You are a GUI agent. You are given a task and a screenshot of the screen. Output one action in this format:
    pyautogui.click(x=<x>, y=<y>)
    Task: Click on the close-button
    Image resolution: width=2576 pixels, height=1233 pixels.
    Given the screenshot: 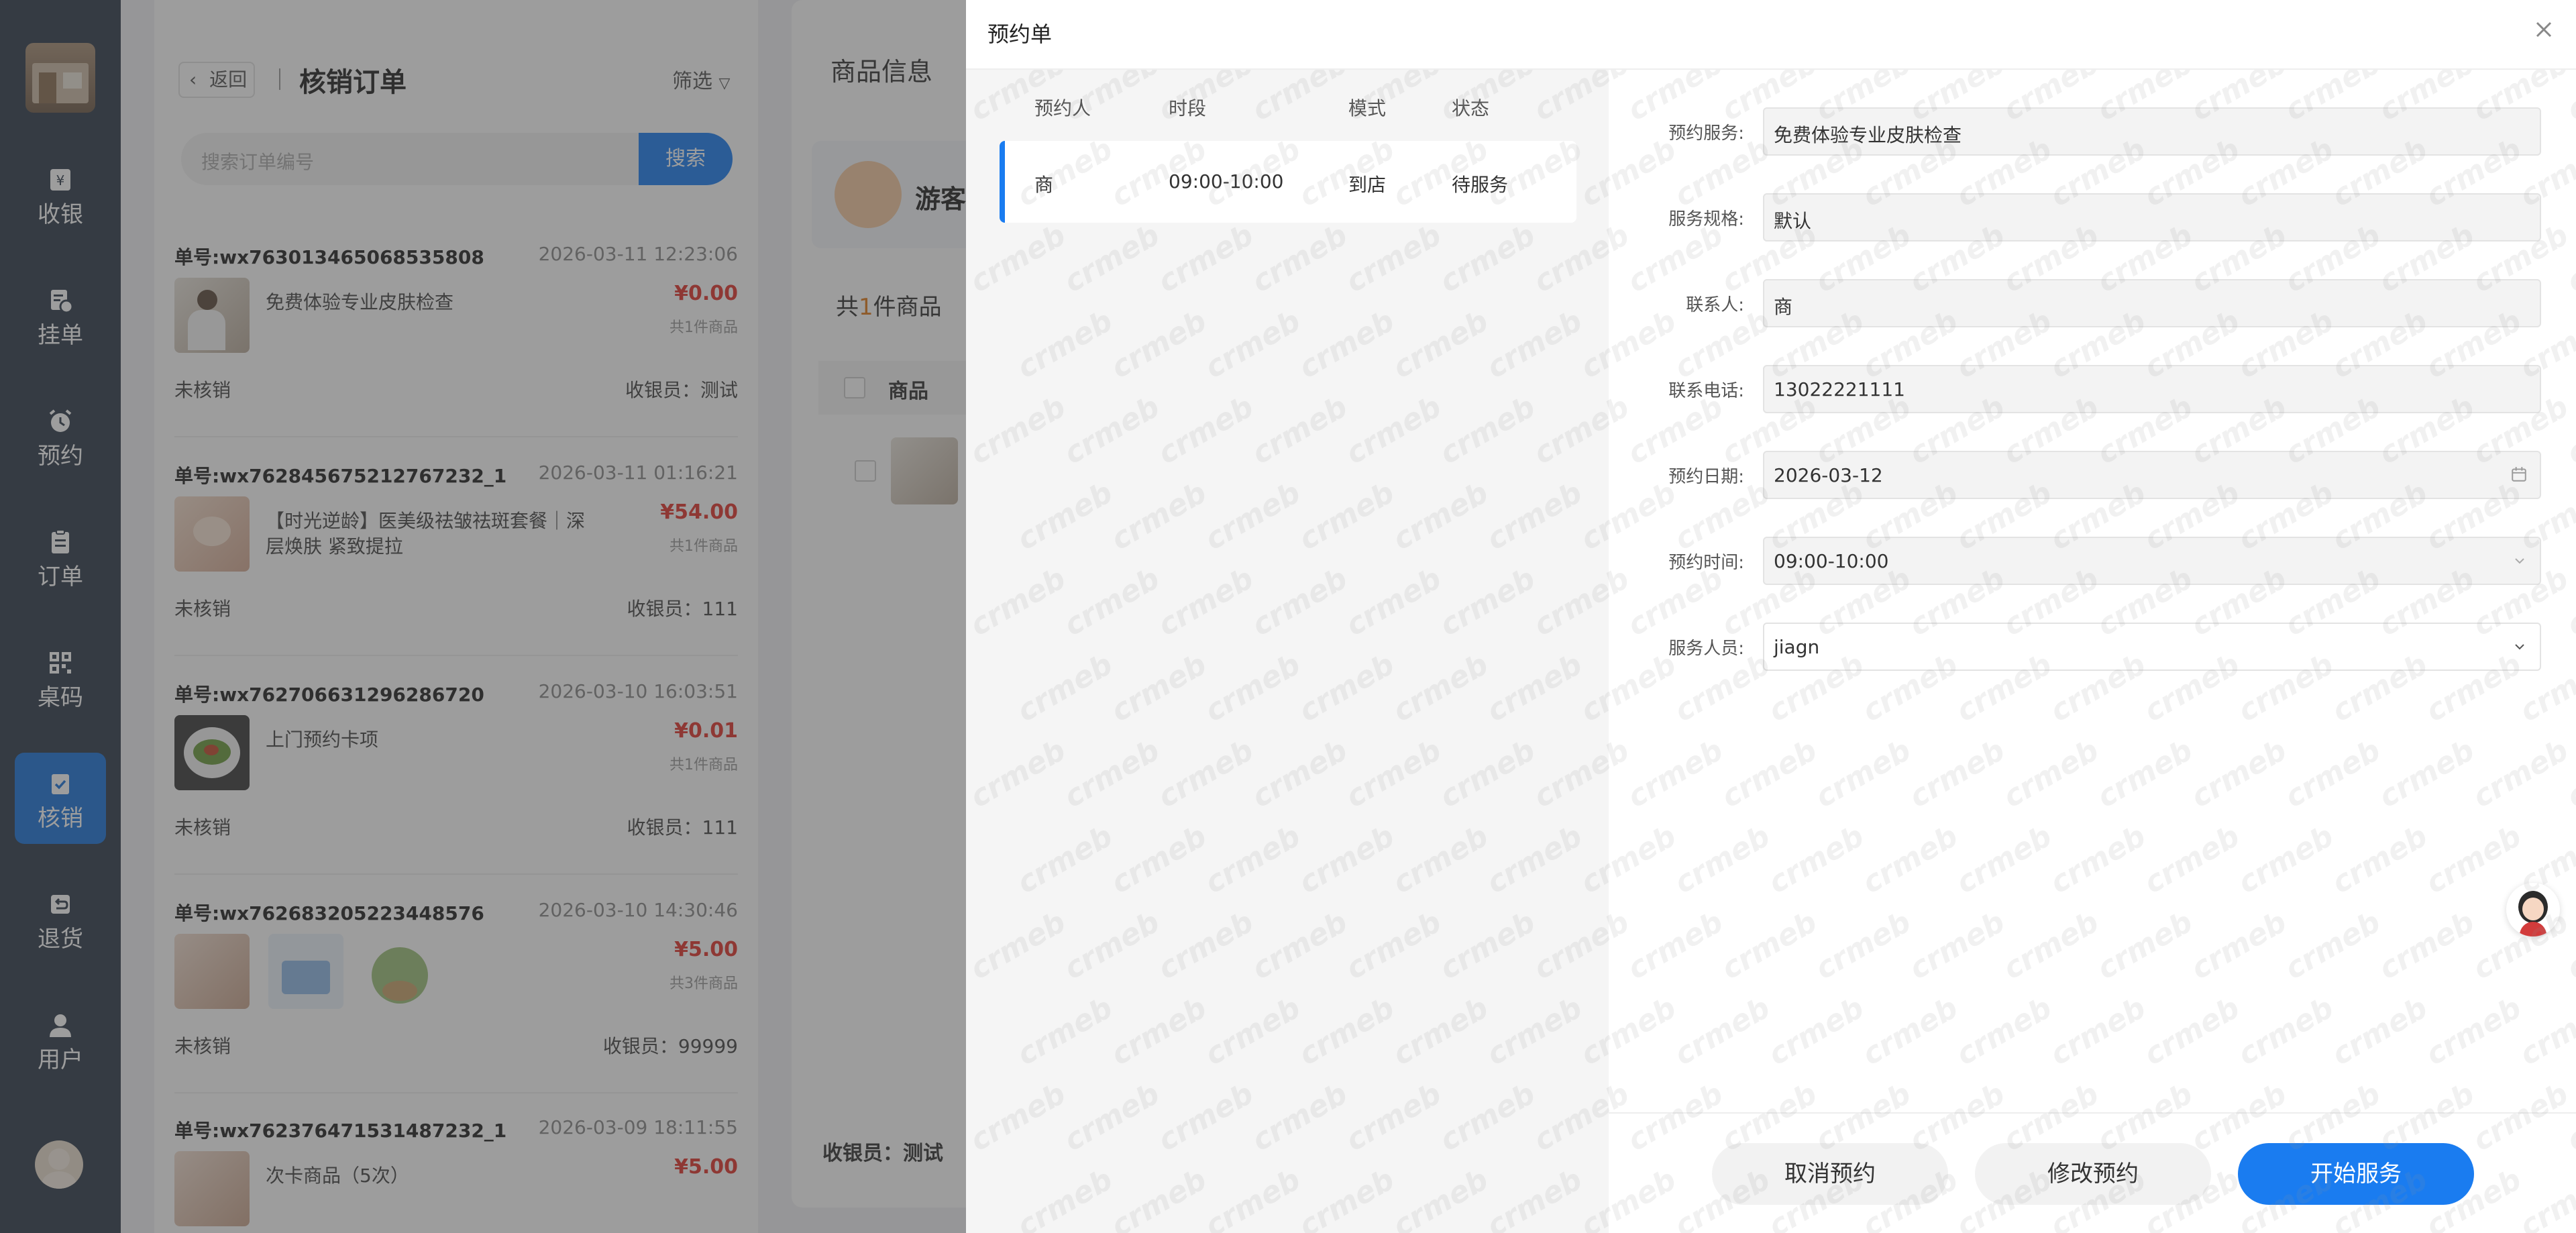 What is the action you would take?
    pyautogui.click(x=2543, y=30)
    